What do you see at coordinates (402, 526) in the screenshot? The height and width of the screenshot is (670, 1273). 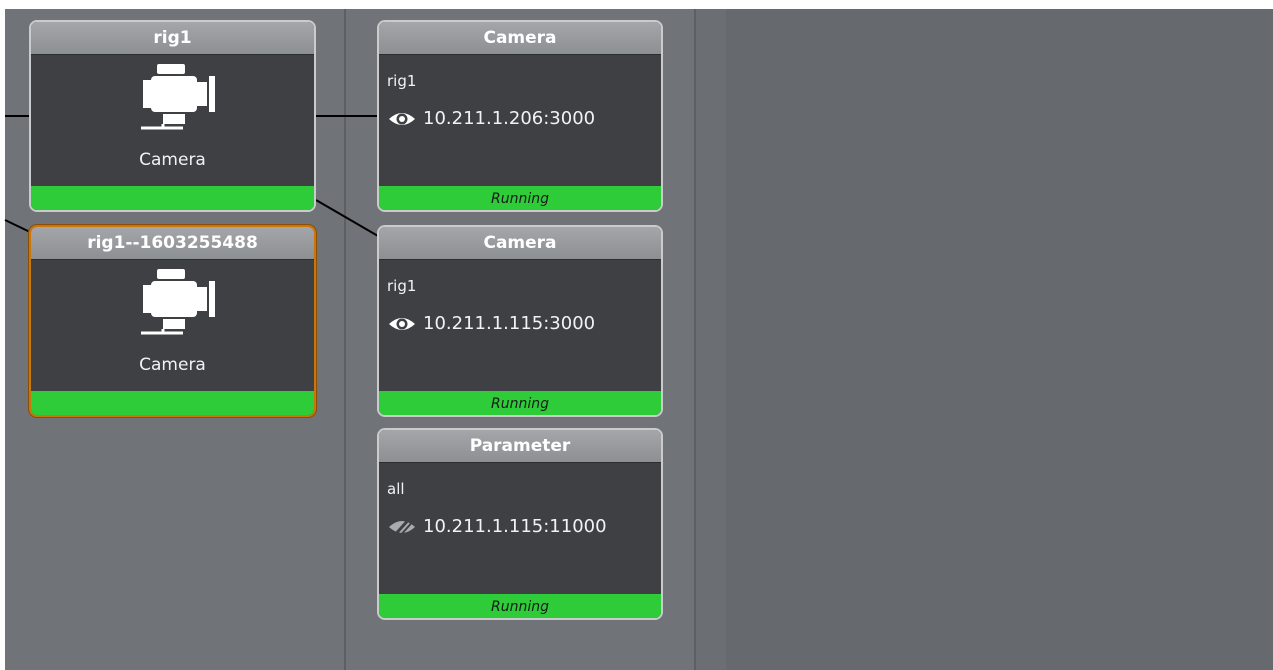 I see `eye-off-icon` at bounding box center [402, 526].